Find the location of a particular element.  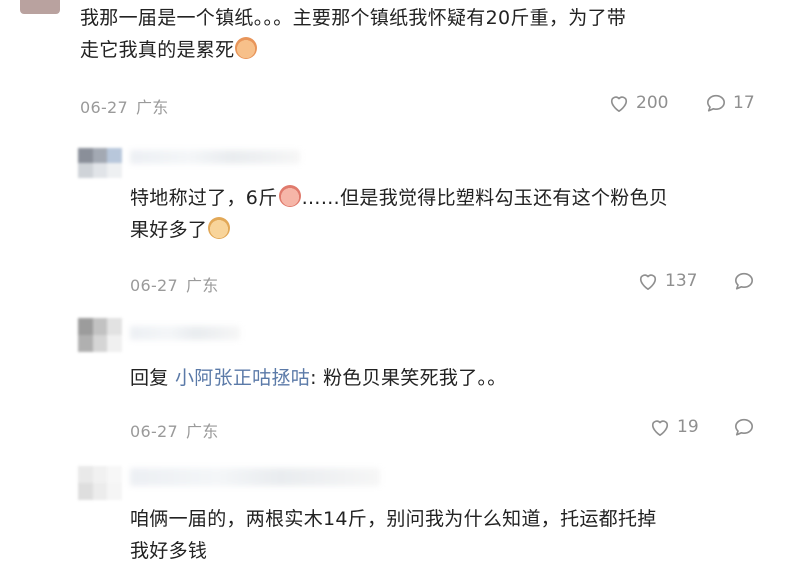

like-count: 19 is located at coordinates (688, 427).